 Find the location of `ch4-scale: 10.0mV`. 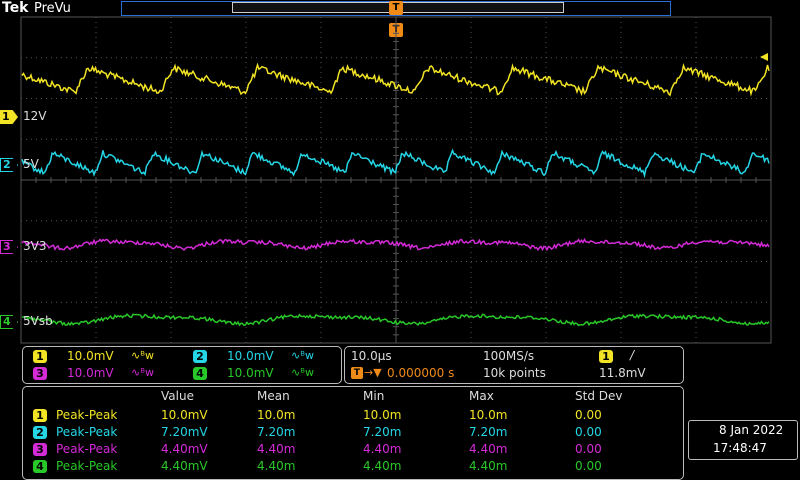

ch4-scale: 10.0mV is located at coordinates (250, 373).